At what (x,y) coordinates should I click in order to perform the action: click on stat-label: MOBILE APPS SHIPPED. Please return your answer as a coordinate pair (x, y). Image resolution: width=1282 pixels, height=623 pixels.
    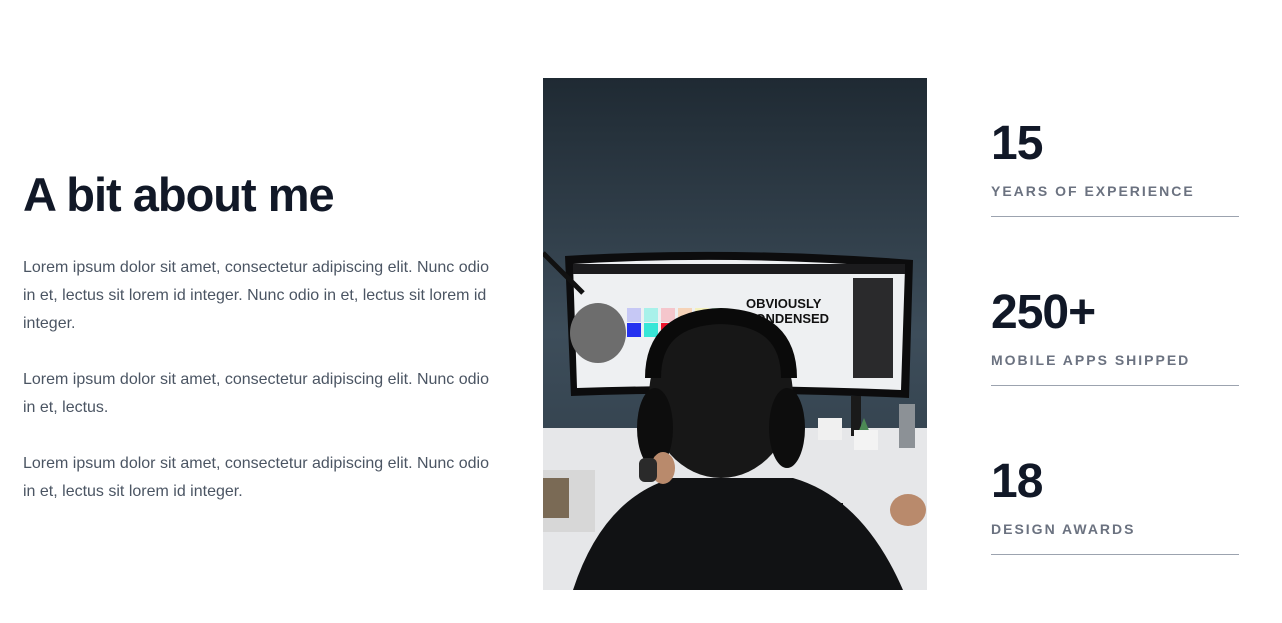
    Looking at the image, I should click on (1091, 360).